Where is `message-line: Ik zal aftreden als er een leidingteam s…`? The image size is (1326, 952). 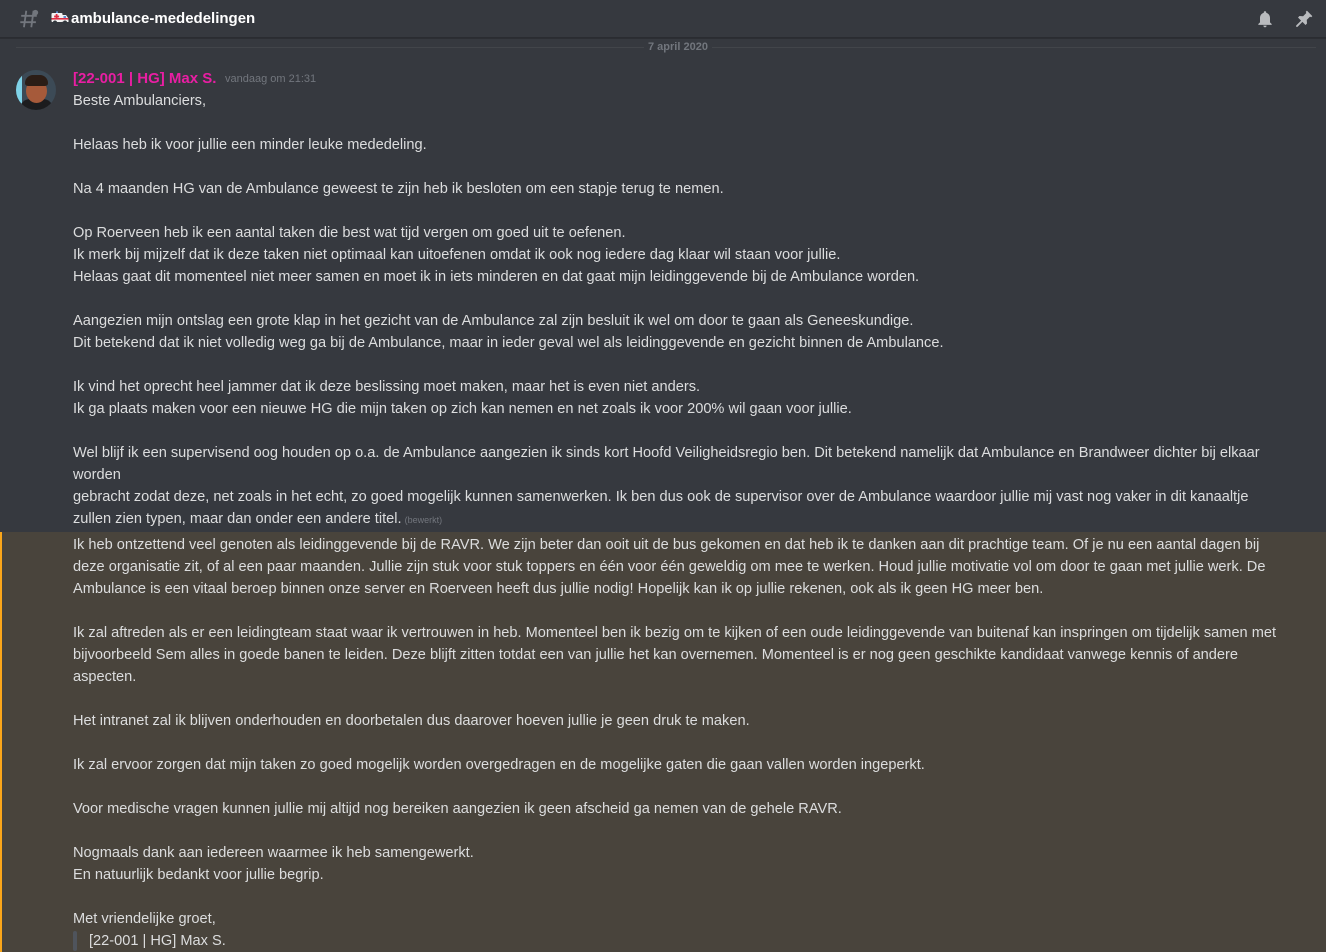
message-line: Ik zal aftreden als er een leidingteam s… is located at coordinates (675, 633).